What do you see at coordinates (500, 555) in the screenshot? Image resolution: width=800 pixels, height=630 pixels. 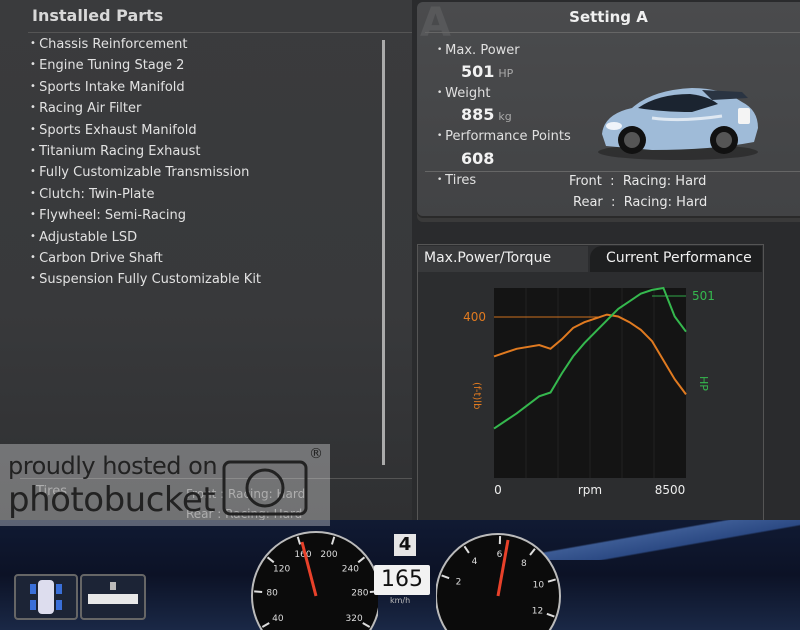 I see `gauge-tick-label: 6` at bounding box center [500, 555].